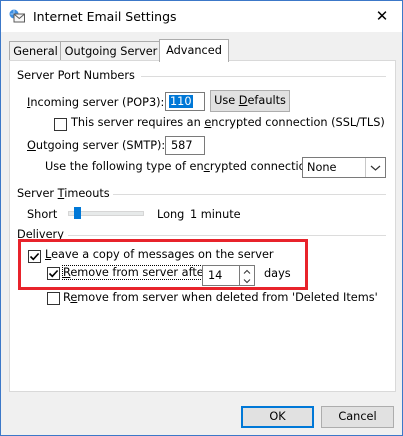  What do you see at coordinates (357, 417) in the screenshot?
I see `cancel-button: Cancel` at bounding box center [357, 417].